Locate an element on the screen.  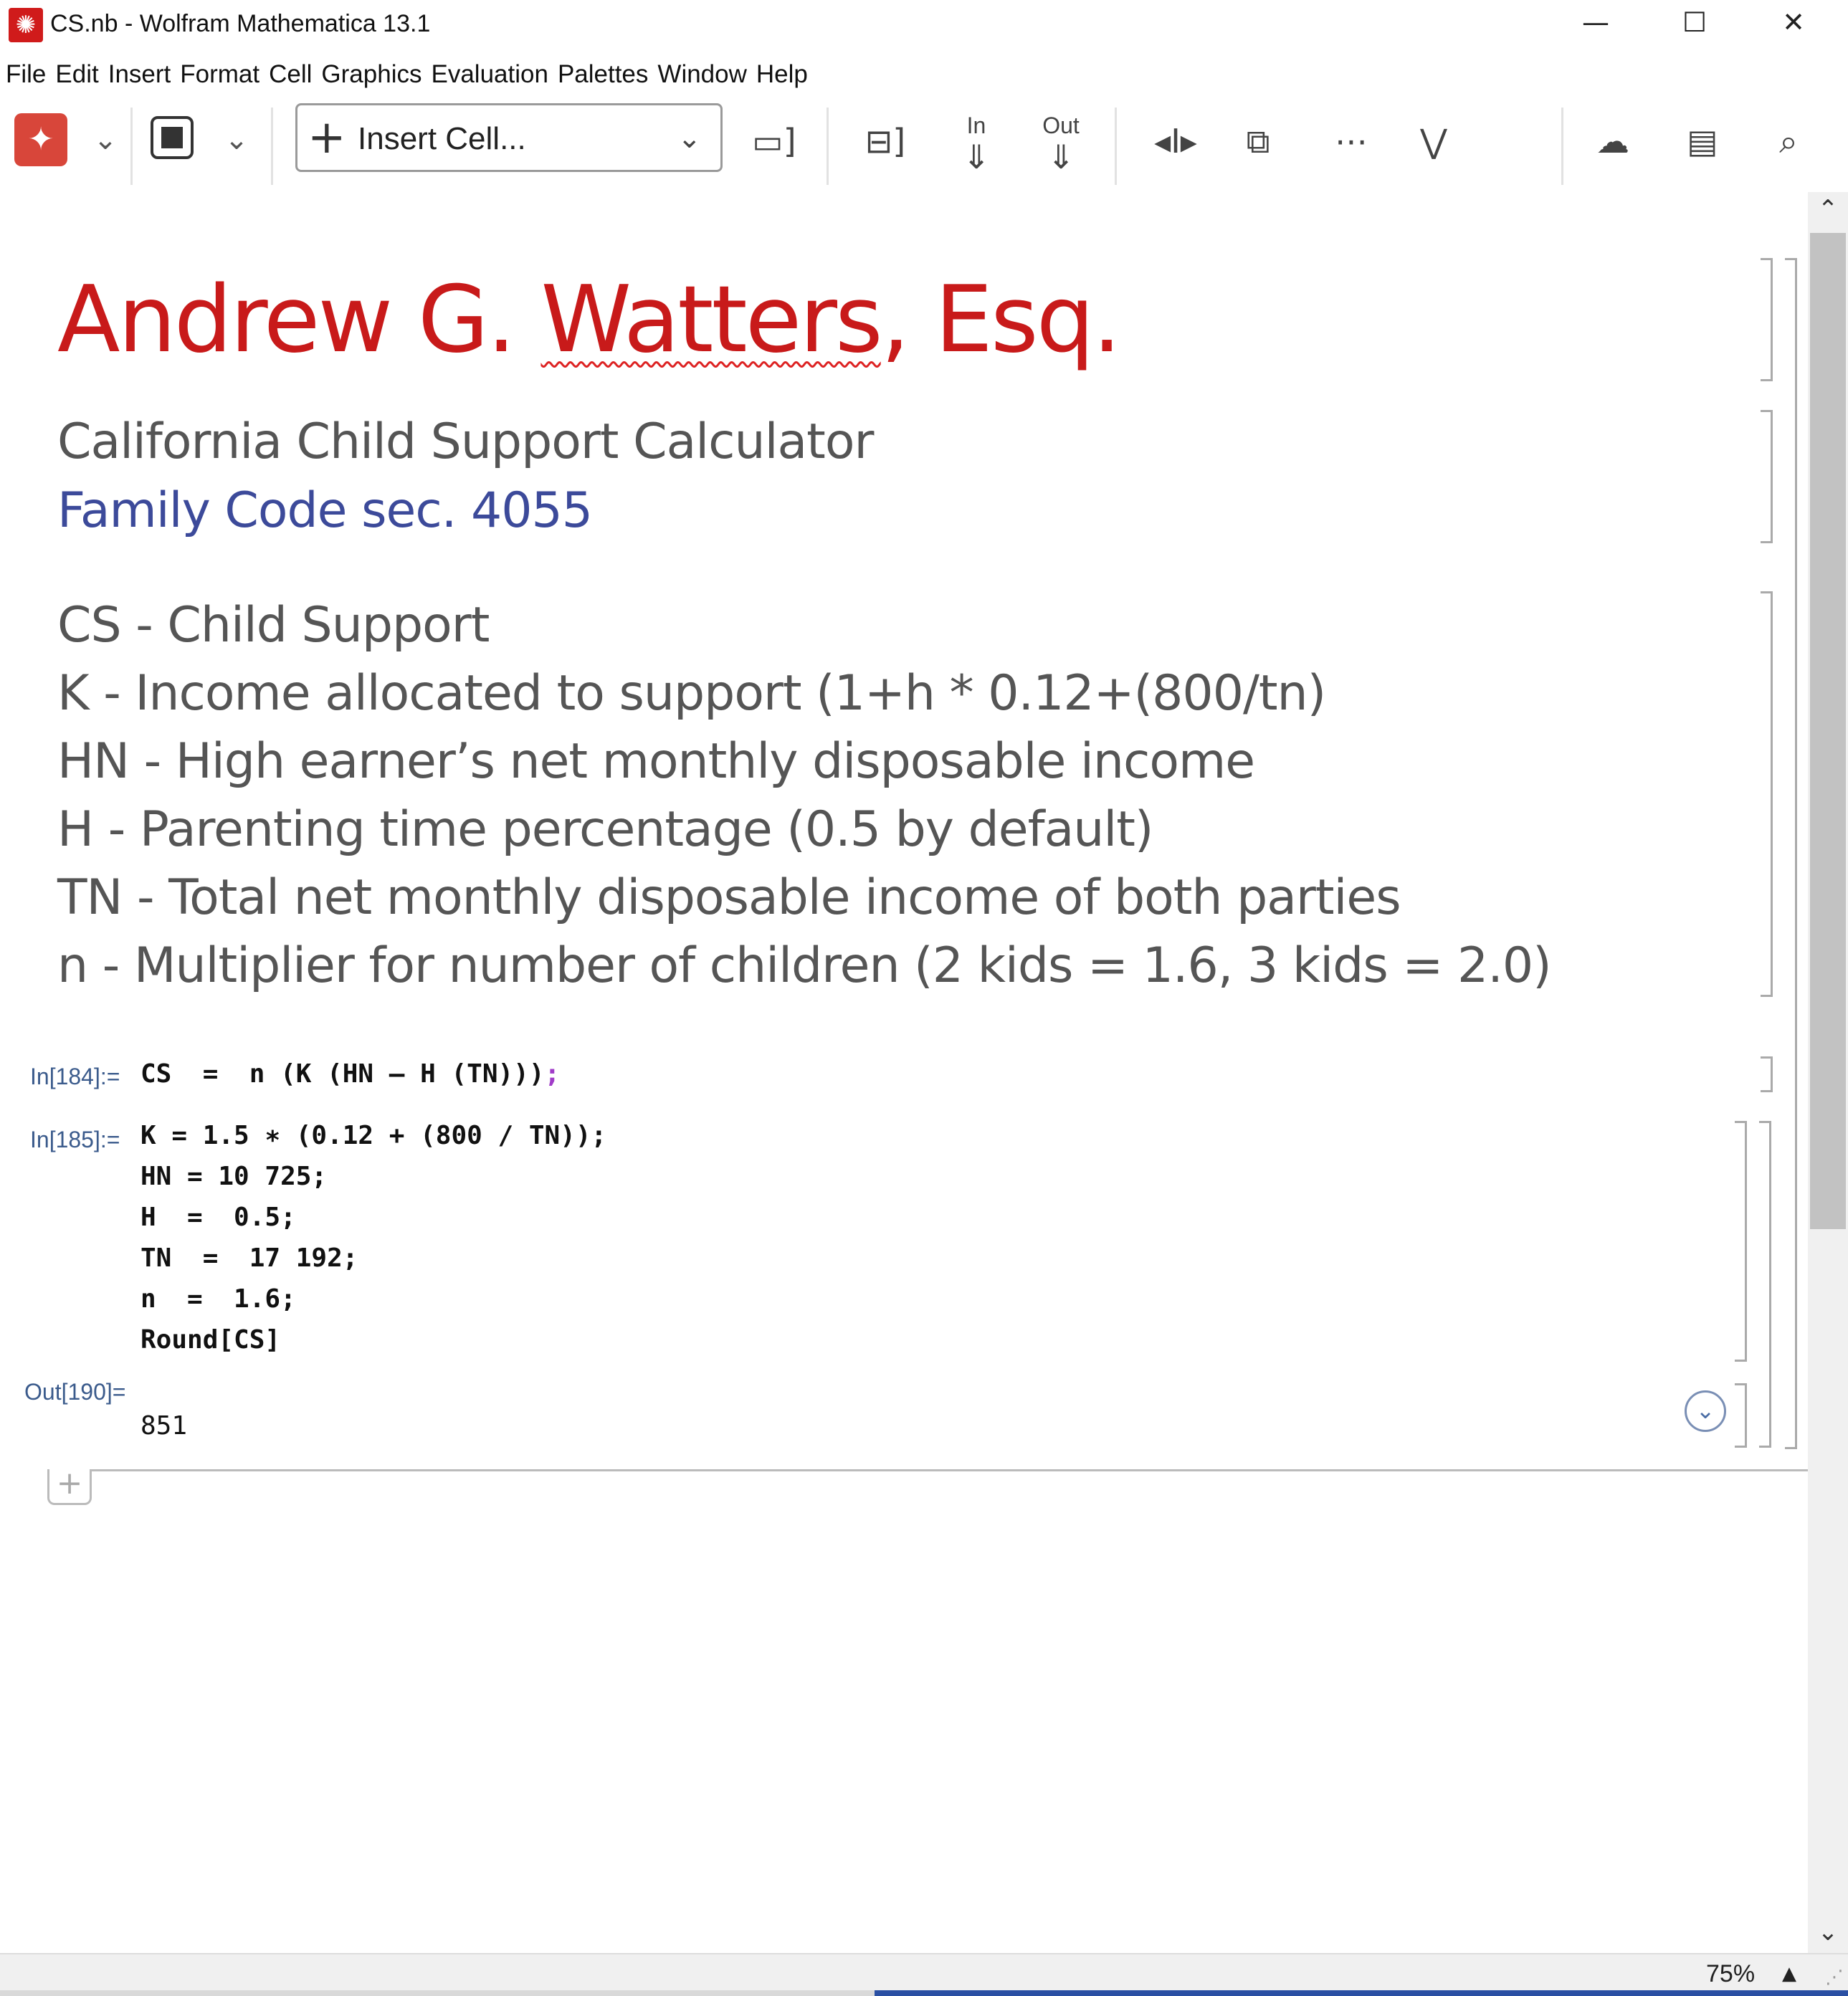
double-chevron-down-icon: ⌄ is located at coordinates (1705, 1410).